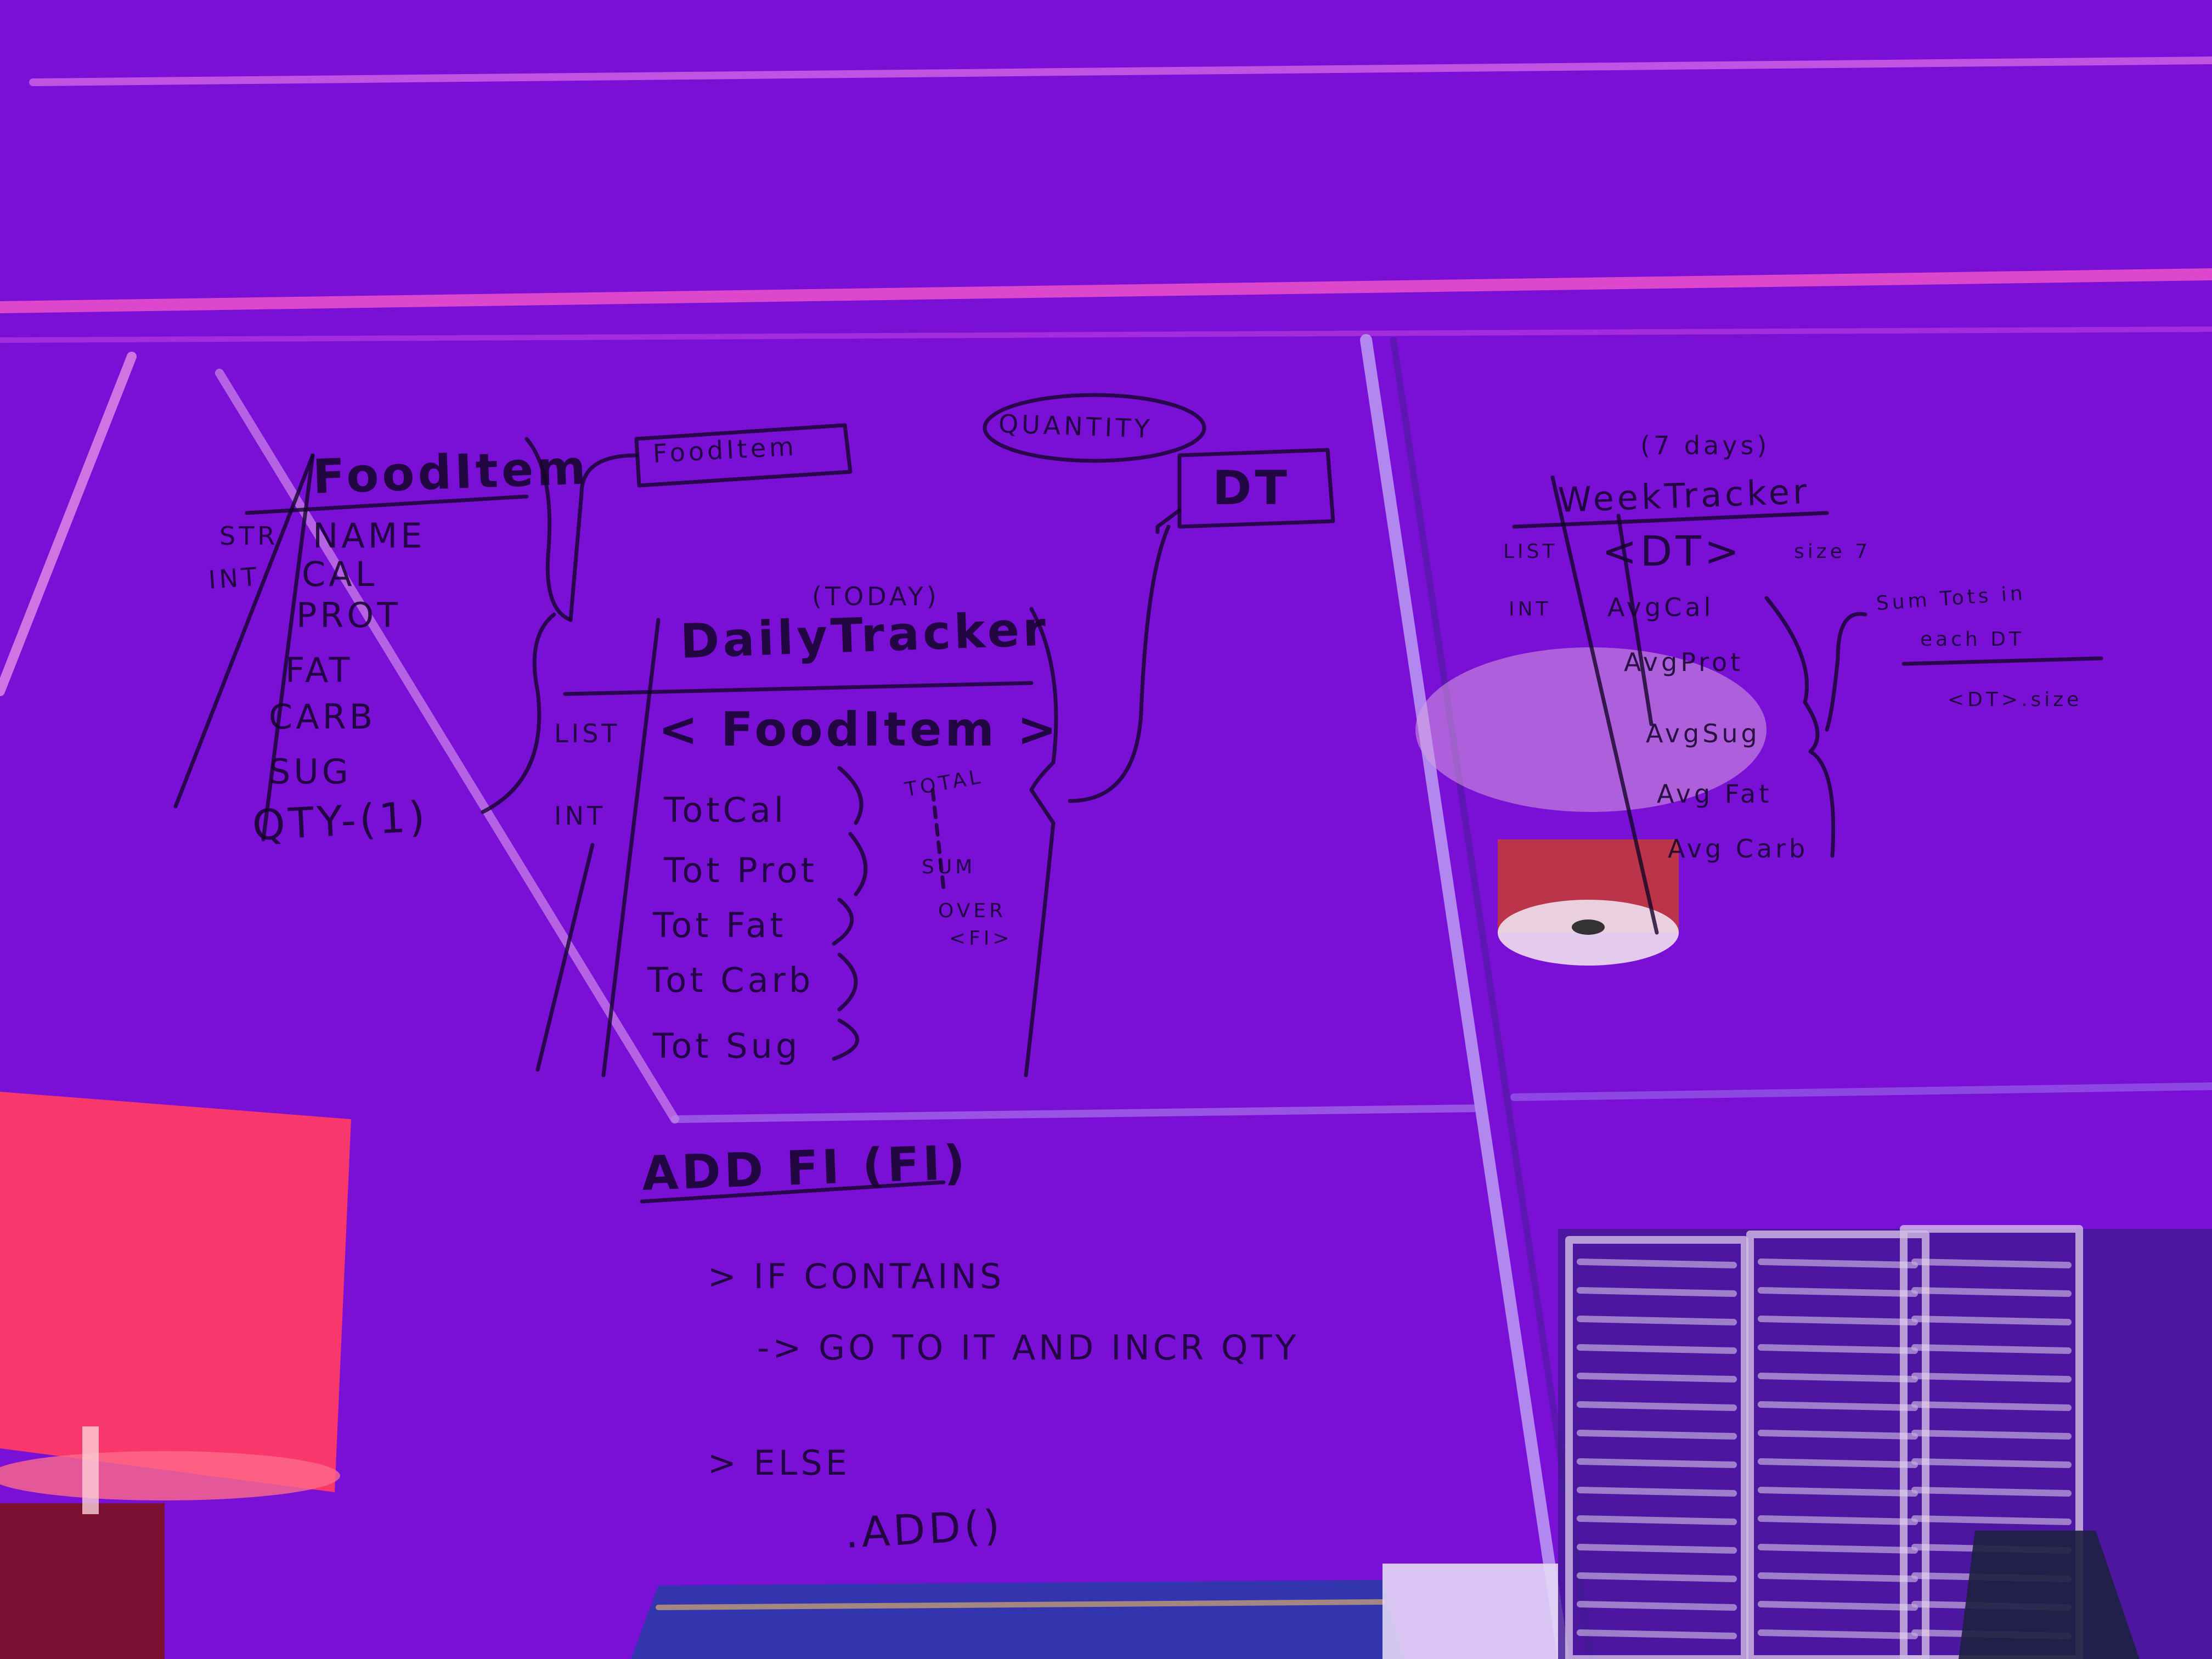  What do you see at coordinates (1672, 551) in the screenshot?
I see `weektracker-list-field: <DT>` at bounding box center [1672, 551].